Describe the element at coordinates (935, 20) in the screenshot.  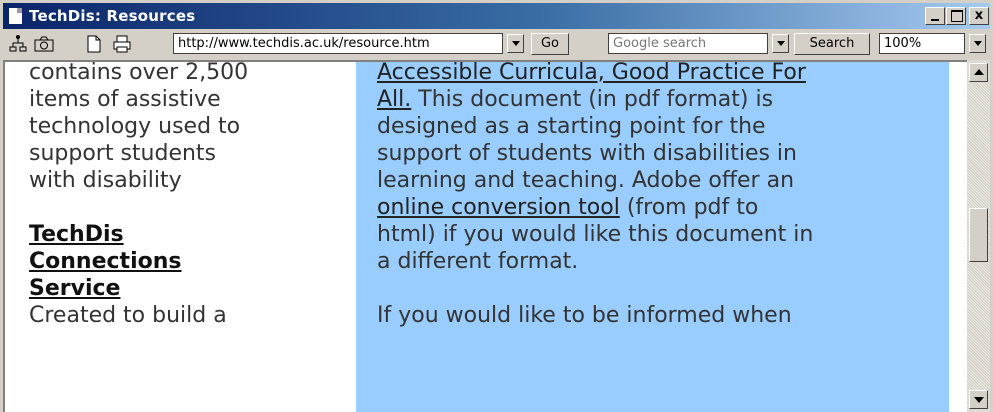
I see `minimize-icon` at that location.